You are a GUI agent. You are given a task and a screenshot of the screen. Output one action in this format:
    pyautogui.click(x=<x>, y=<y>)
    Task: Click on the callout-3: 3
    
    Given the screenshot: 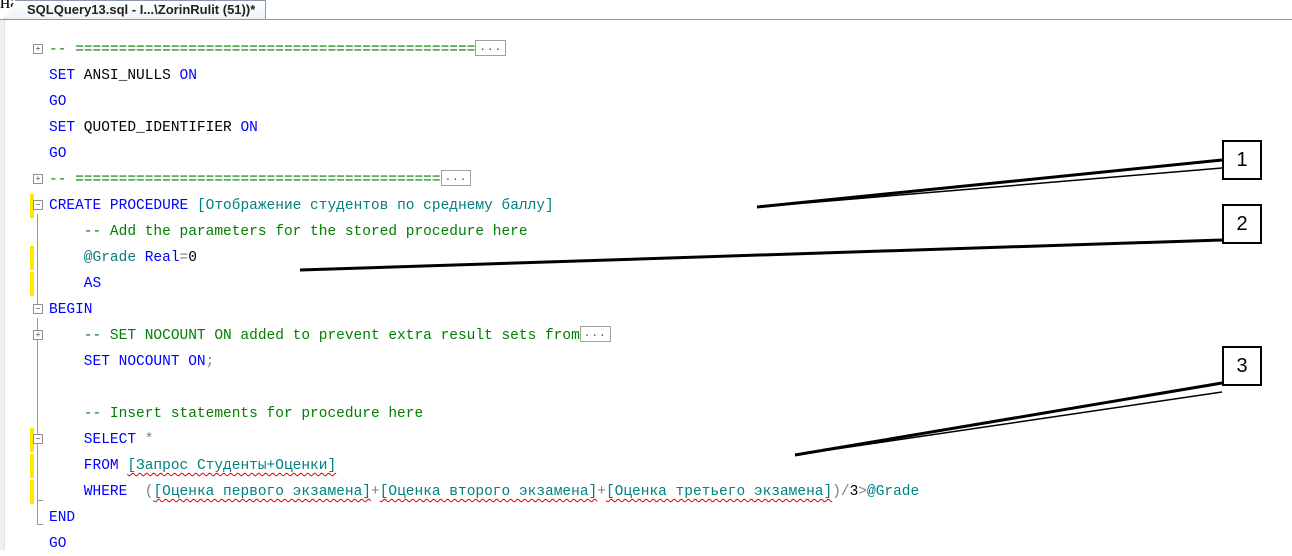 What is the action you would take?
    pyautogui.click(x=1242, y=366)
    